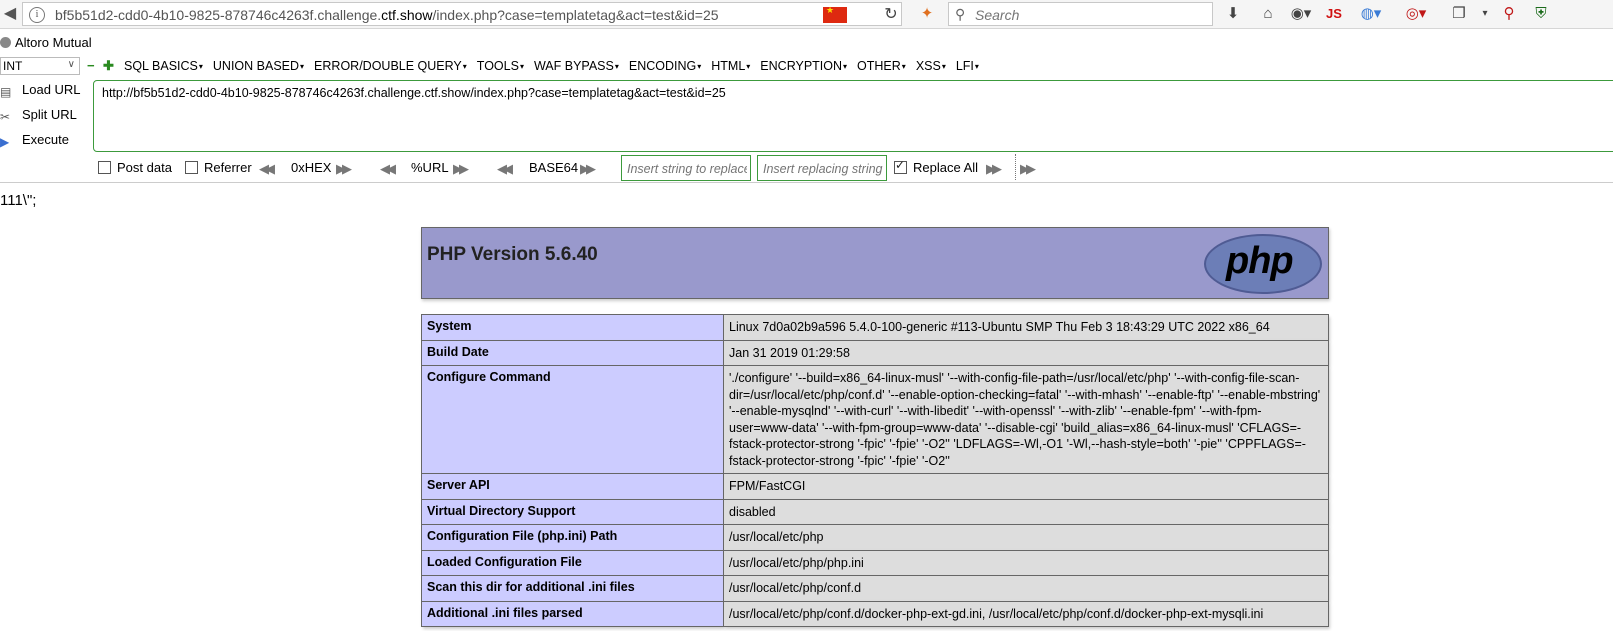 This screenshot has width=1613, height=631. What do you see at coordinates (1371, 14) in the screenshot?
I see `color-icon: ◍▾` at bounding box center [1371, 14].